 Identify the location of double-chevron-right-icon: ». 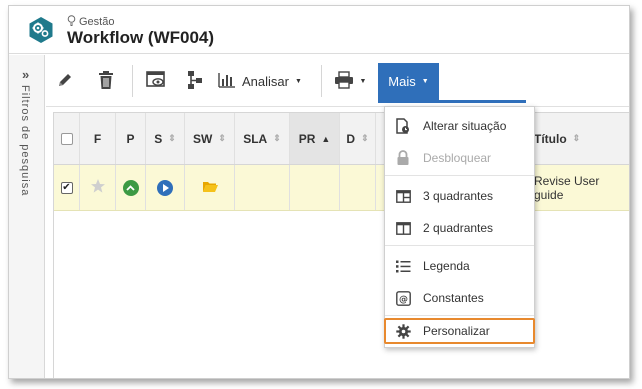
(25, 74).